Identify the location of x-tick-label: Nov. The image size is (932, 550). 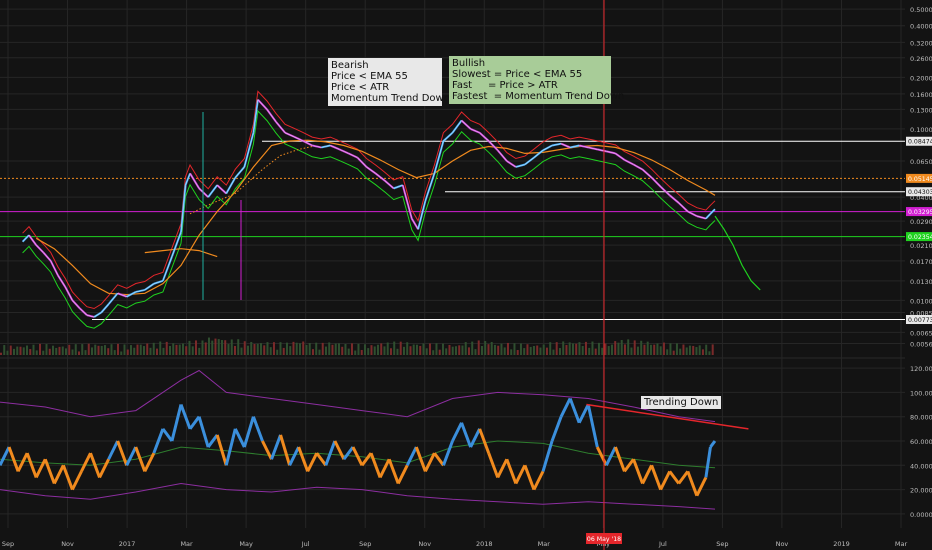
(782, 544).